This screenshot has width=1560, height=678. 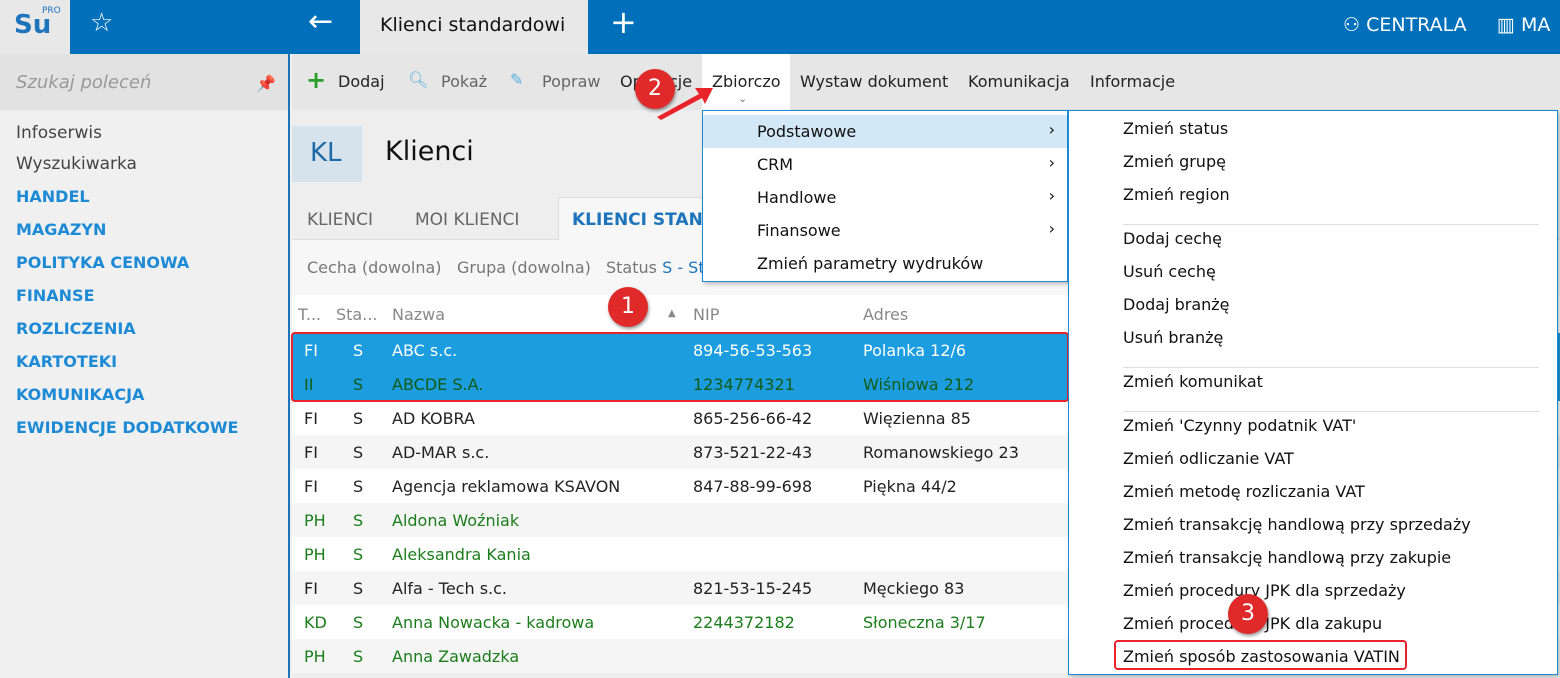 I want to click on status-value: S - St, so click(x=683, y=267).